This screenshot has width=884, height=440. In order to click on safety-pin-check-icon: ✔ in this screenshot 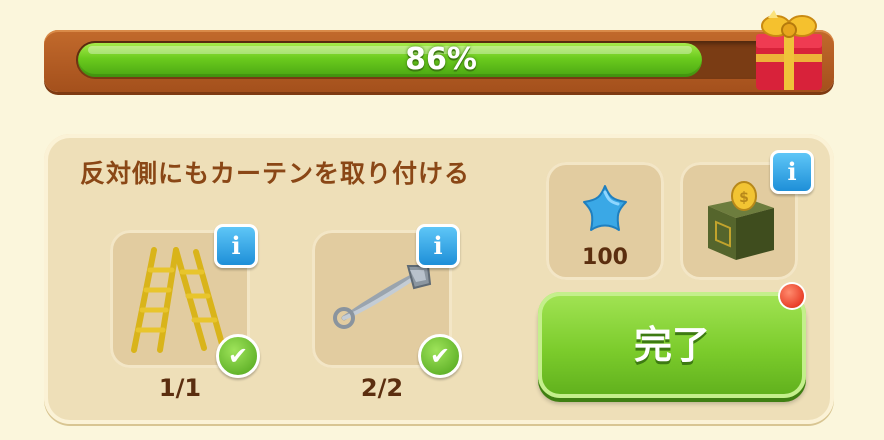, I will do `click(440, 356)`.